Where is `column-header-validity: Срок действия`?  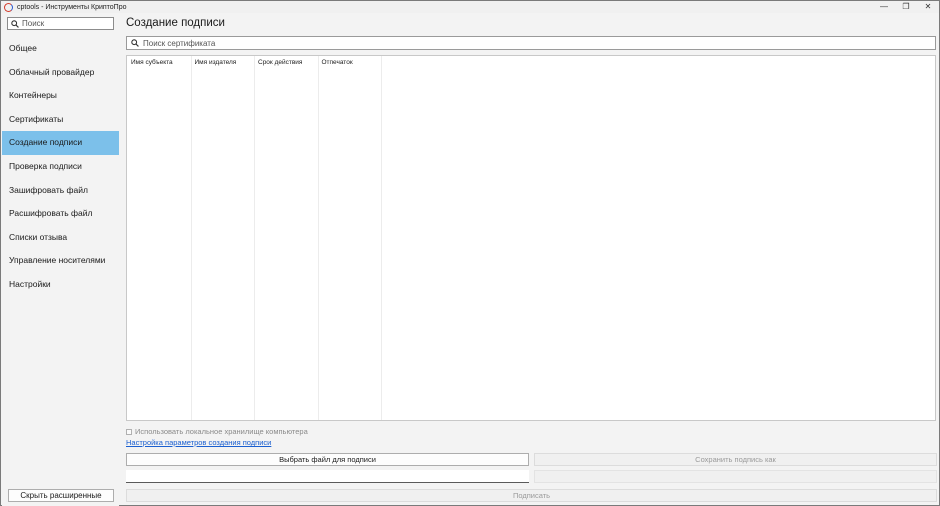
column-header-validity: Срок действия is located at coordinates (286, 63).